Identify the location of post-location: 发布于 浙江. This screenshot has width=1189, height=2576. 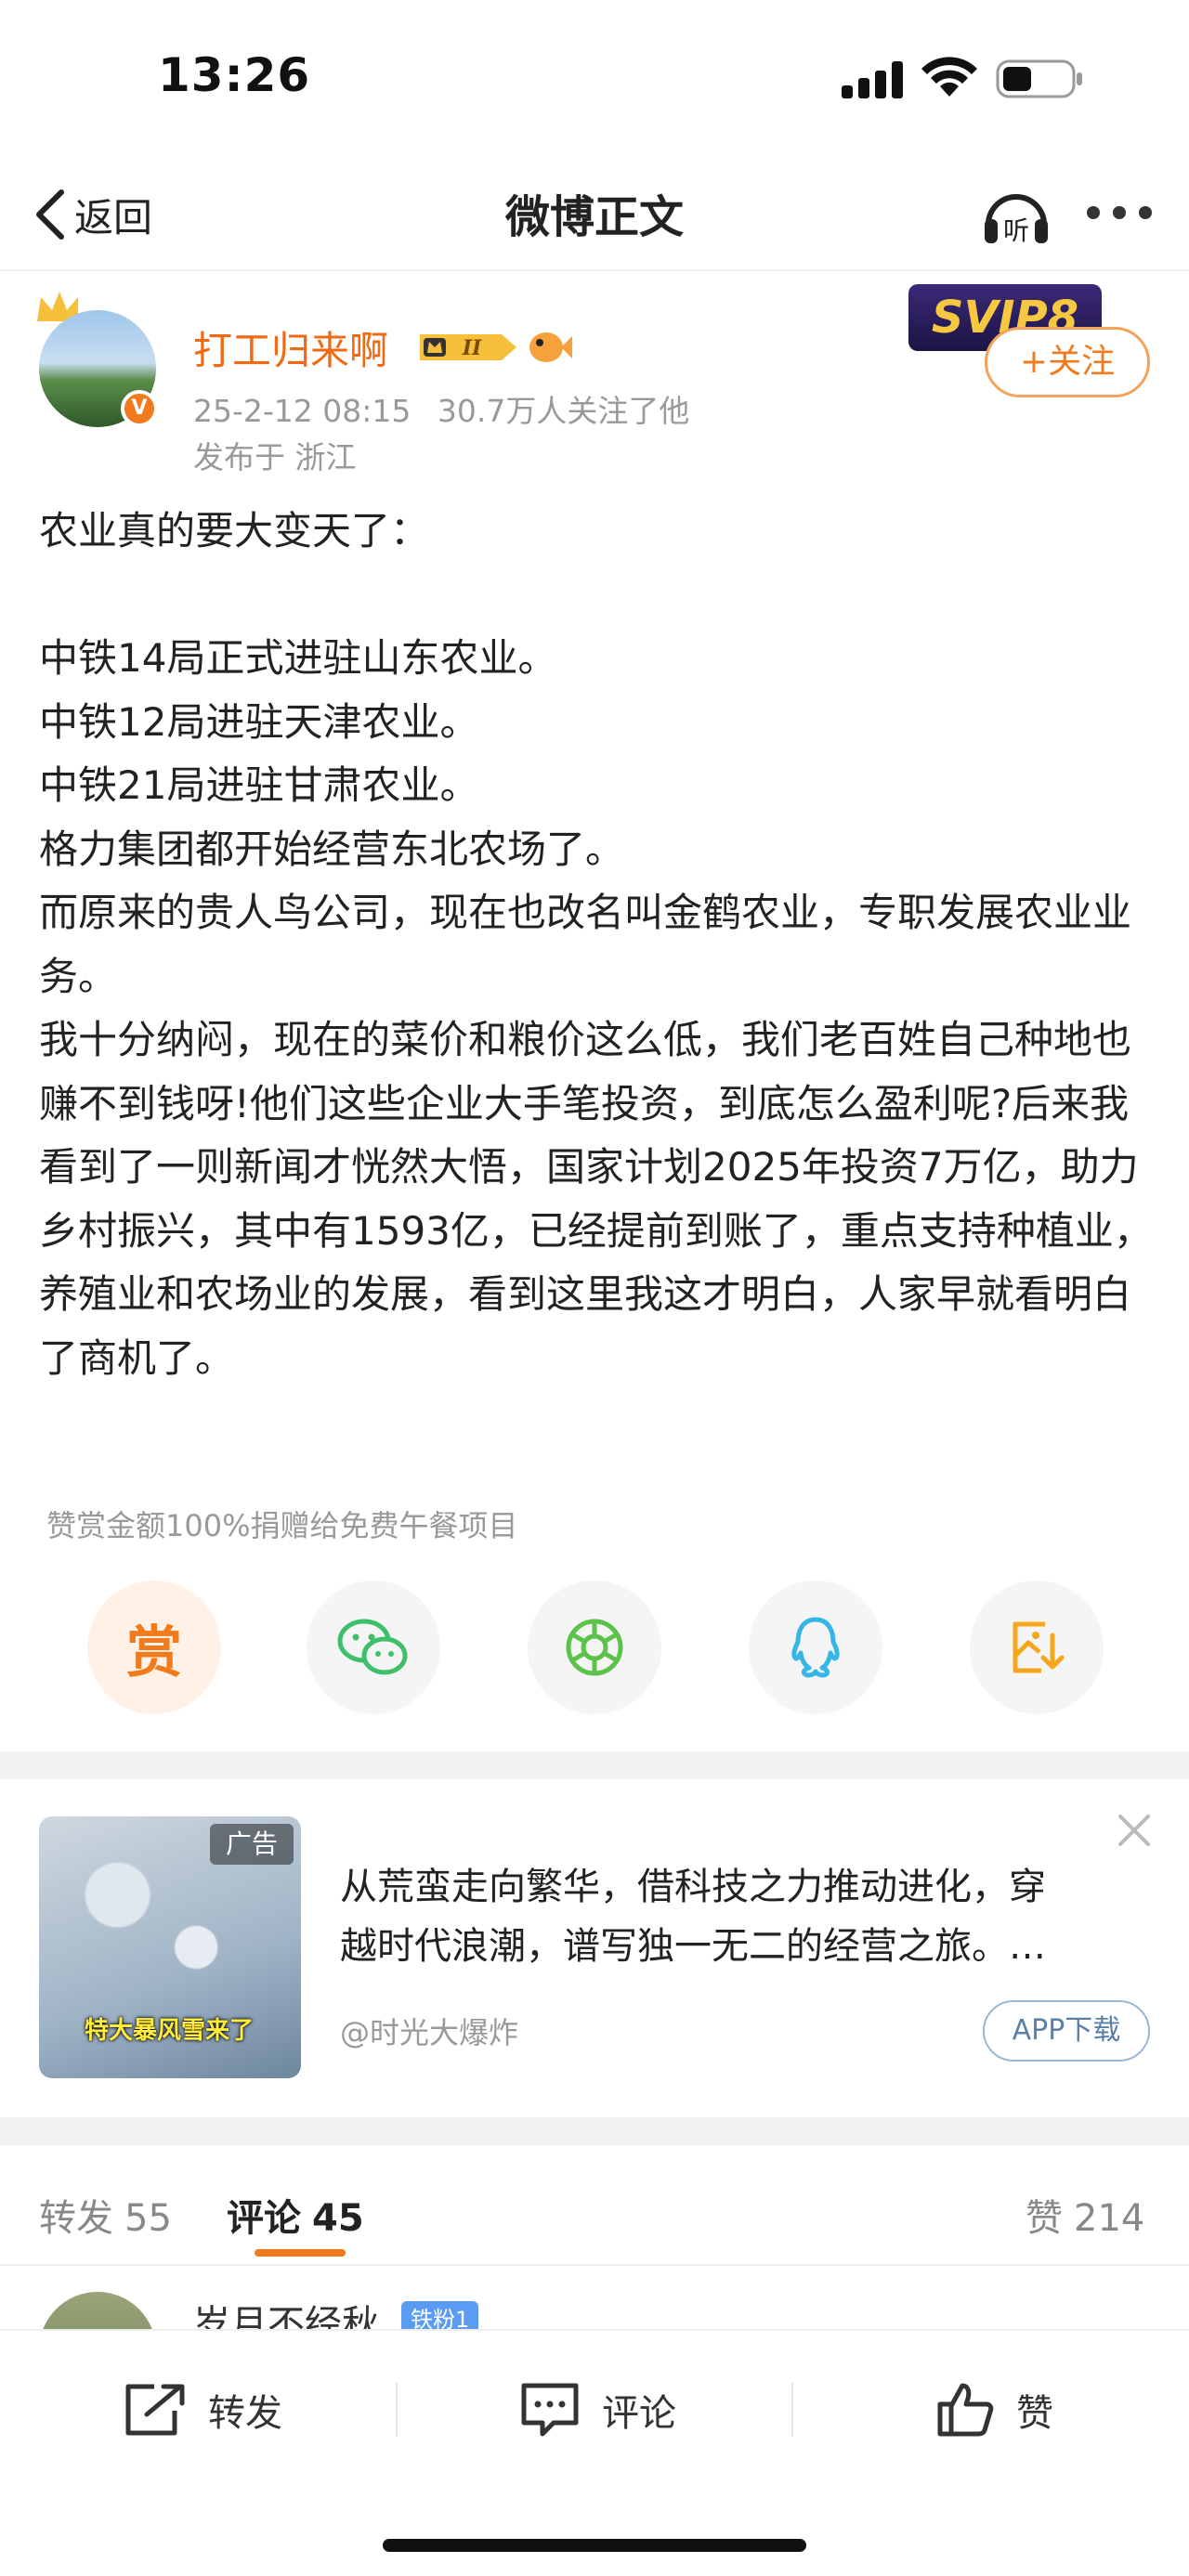
(275, 457).